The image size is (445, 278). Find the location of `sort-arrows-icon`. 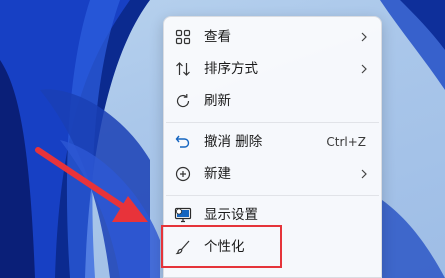

sort-arrows-icon is located at coordinates (183, 69).